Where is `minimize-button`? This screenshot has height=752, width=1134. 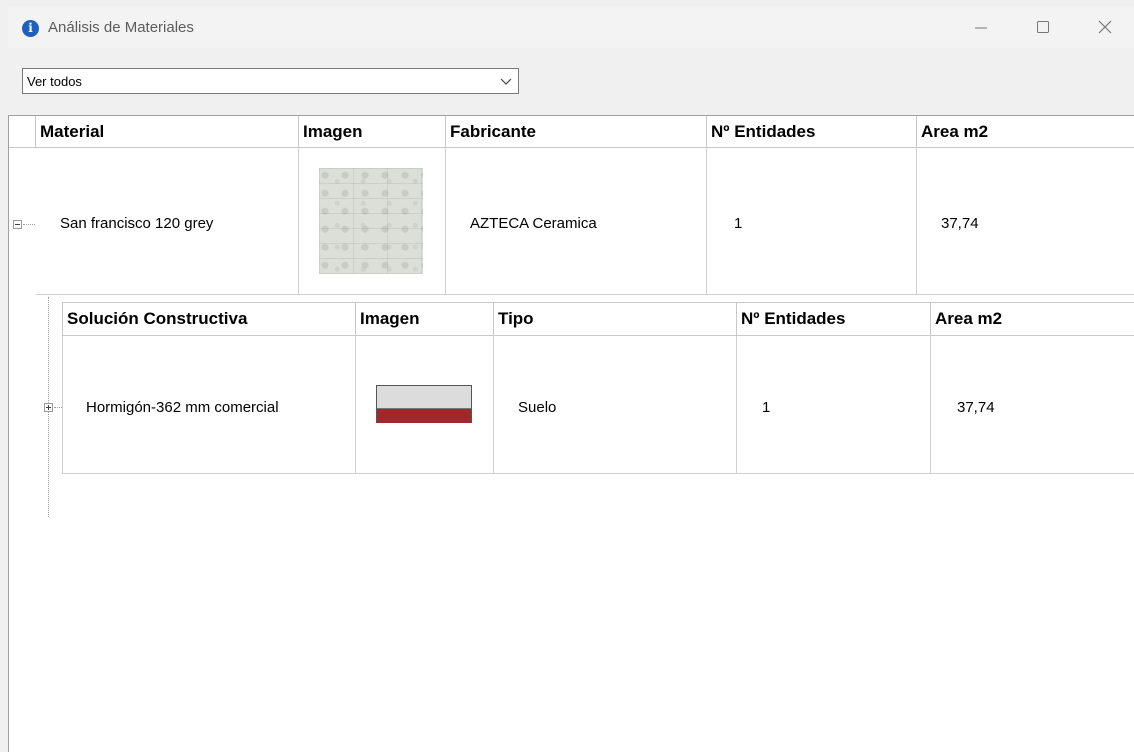 minimize-button is located at coordinates (981, 27).